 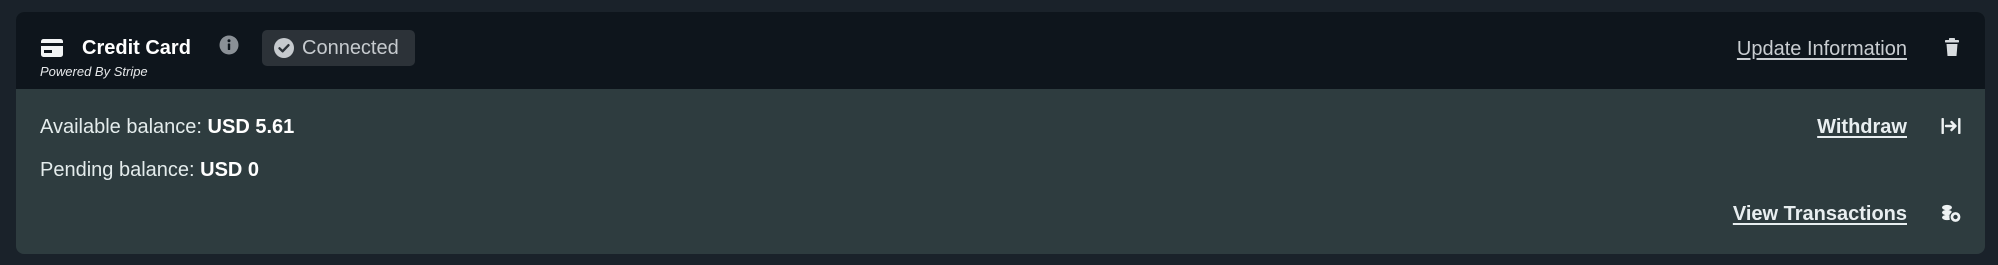 What do you see at coordinates (229, 45) in the screenshot?
I see `info-icon` at bounding box center [229, 45].